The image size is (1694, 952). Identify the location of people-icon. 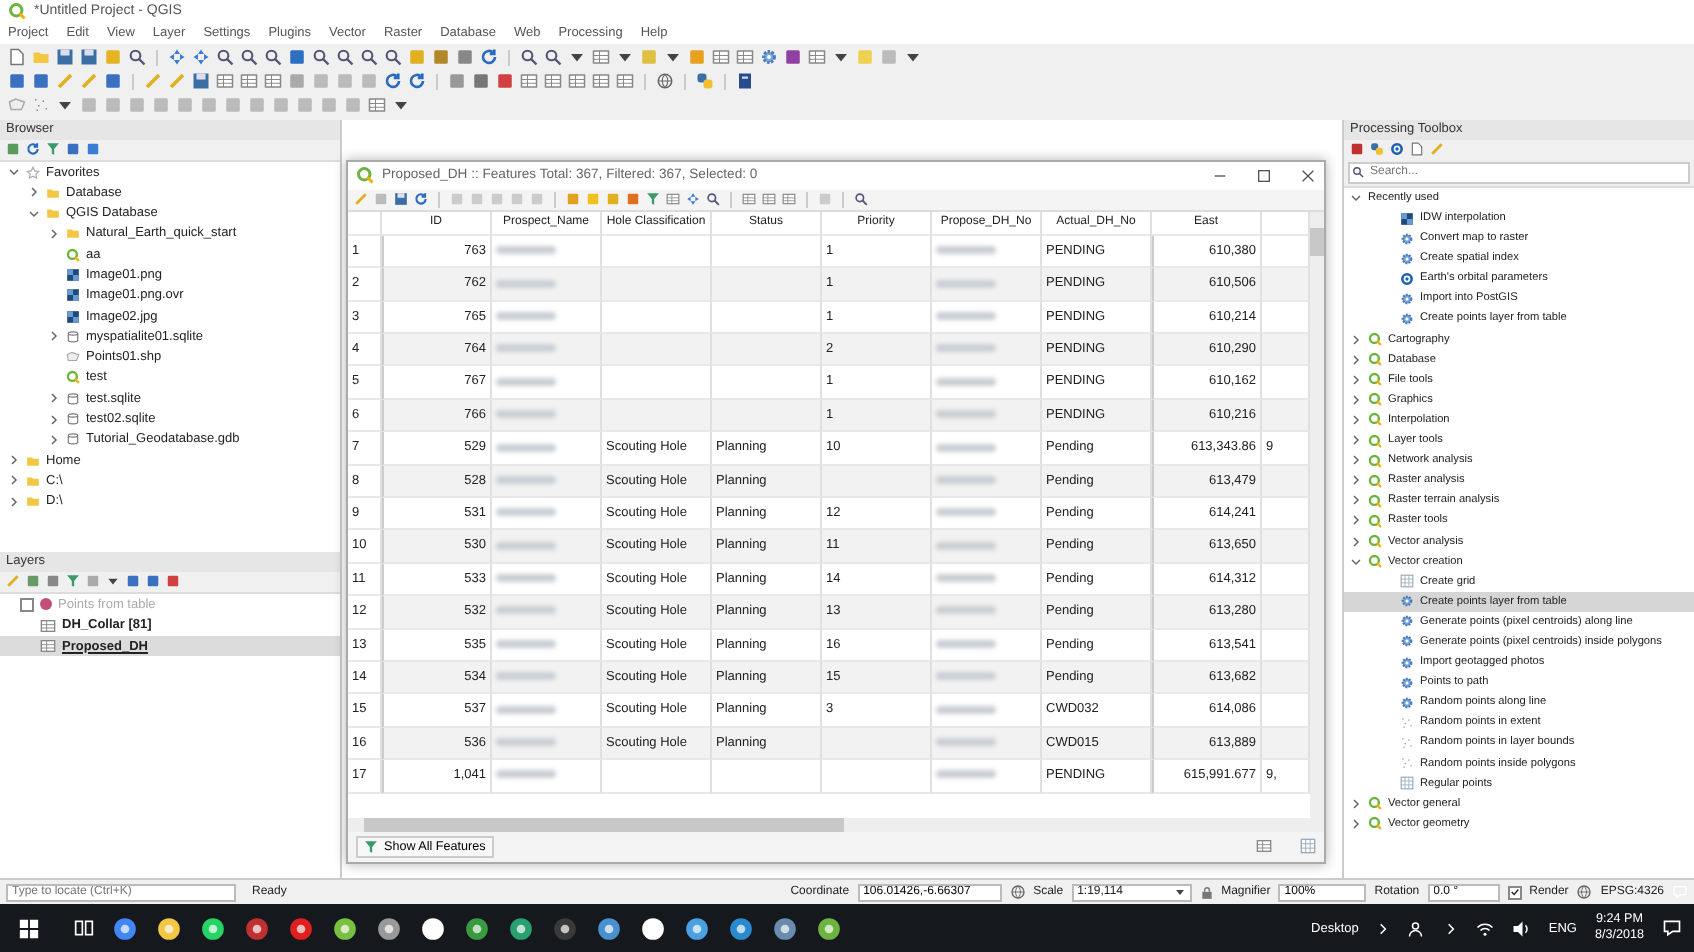
(1417, 928).